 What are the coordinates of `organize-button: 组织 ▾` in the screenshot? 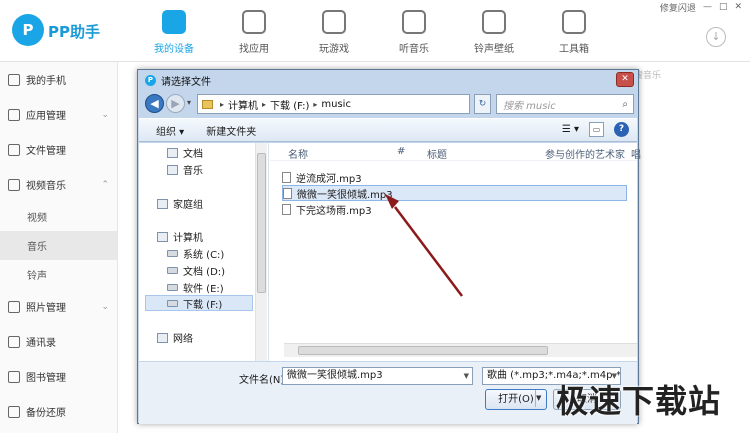 It's located at (170, 130).